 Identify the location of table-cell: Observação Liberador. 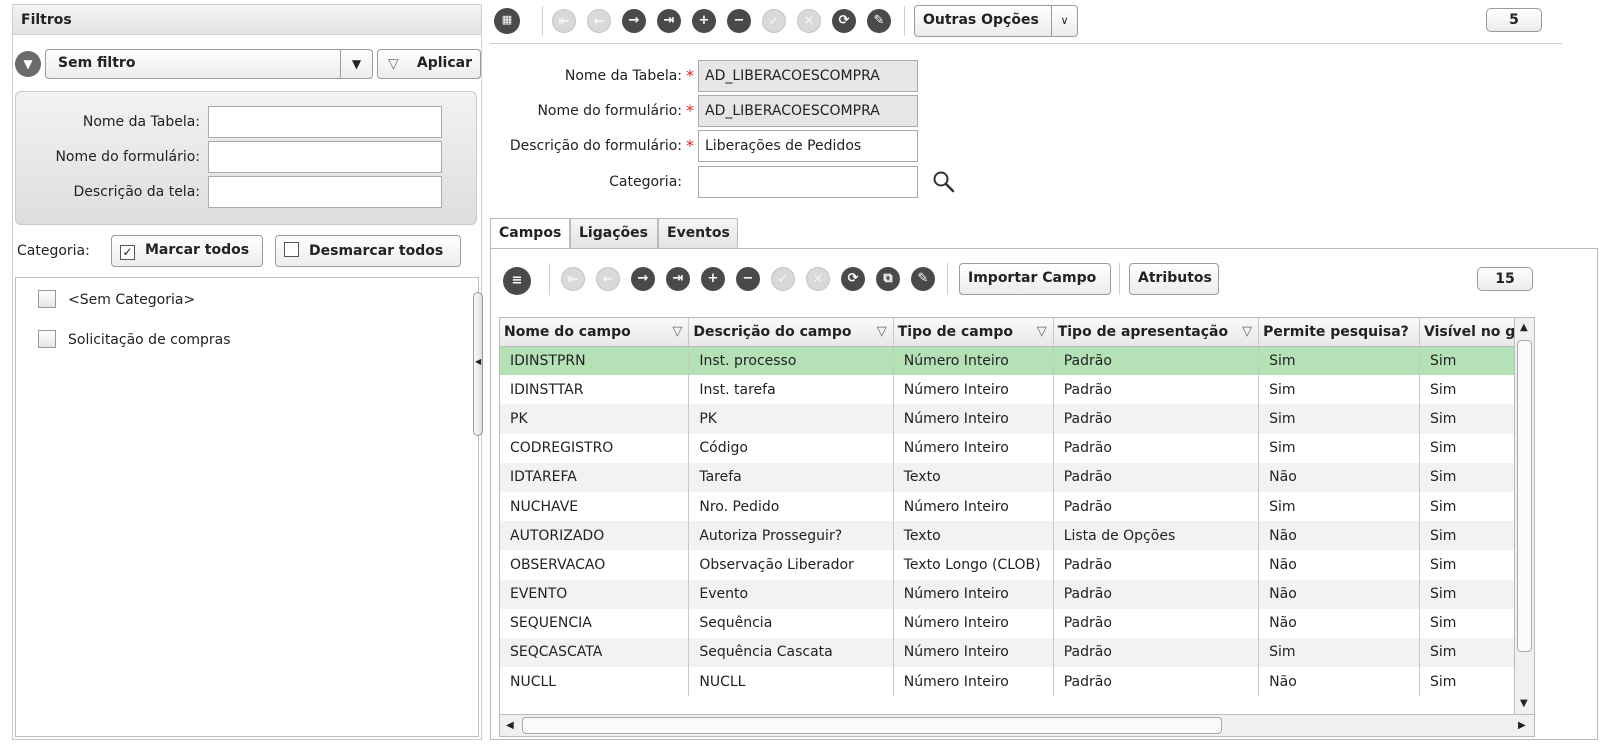
(791, 565).